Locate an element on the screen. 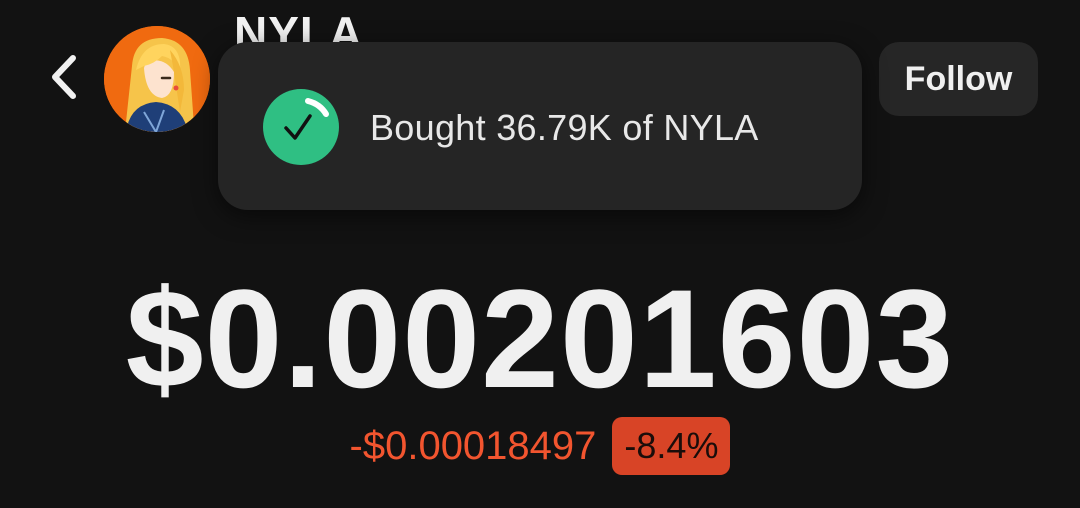 Image resolution: width=1080 pixels, height=508 pixels. price-change-row: -$0.00018497 -8.4% is located at coordinates (540, 446).